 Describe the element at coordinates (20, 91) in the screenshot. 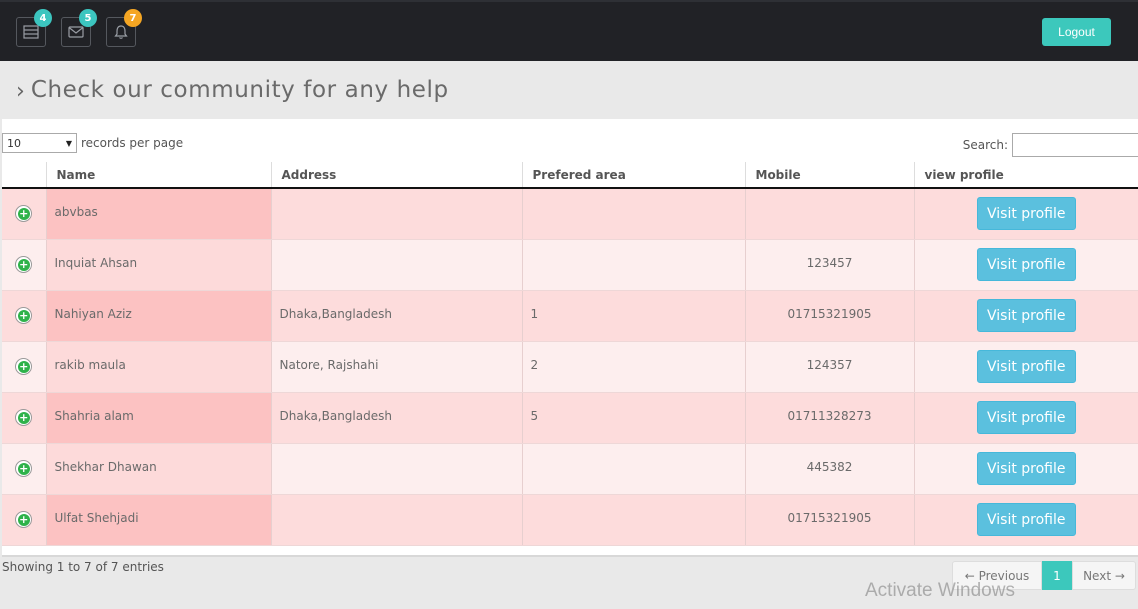

I see `chevron-right-icon: ›` at that location.